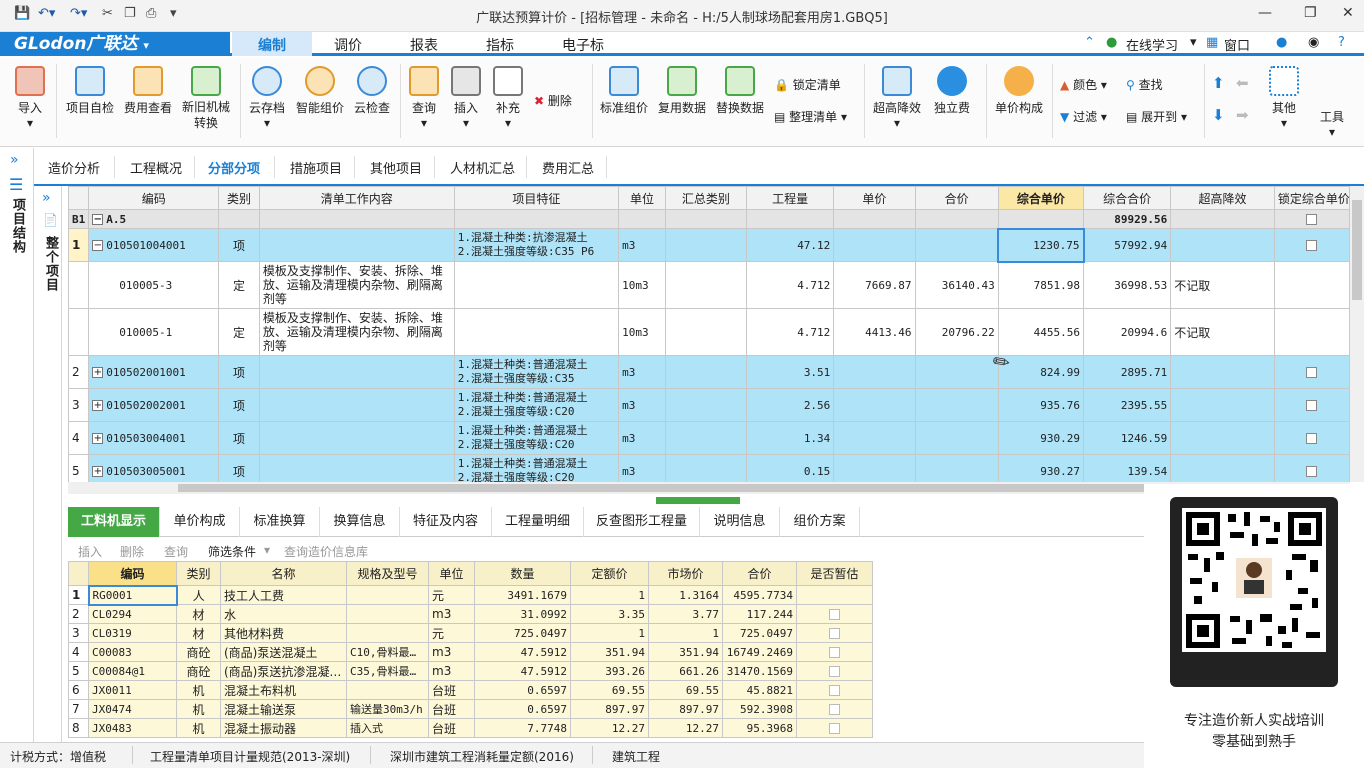 Image resolution: width=1364 pixels, height=768 pixels. Describe the element at coordinates (609, 573) in the screenshot. I see `res-col-quota: 定额价` at that location.